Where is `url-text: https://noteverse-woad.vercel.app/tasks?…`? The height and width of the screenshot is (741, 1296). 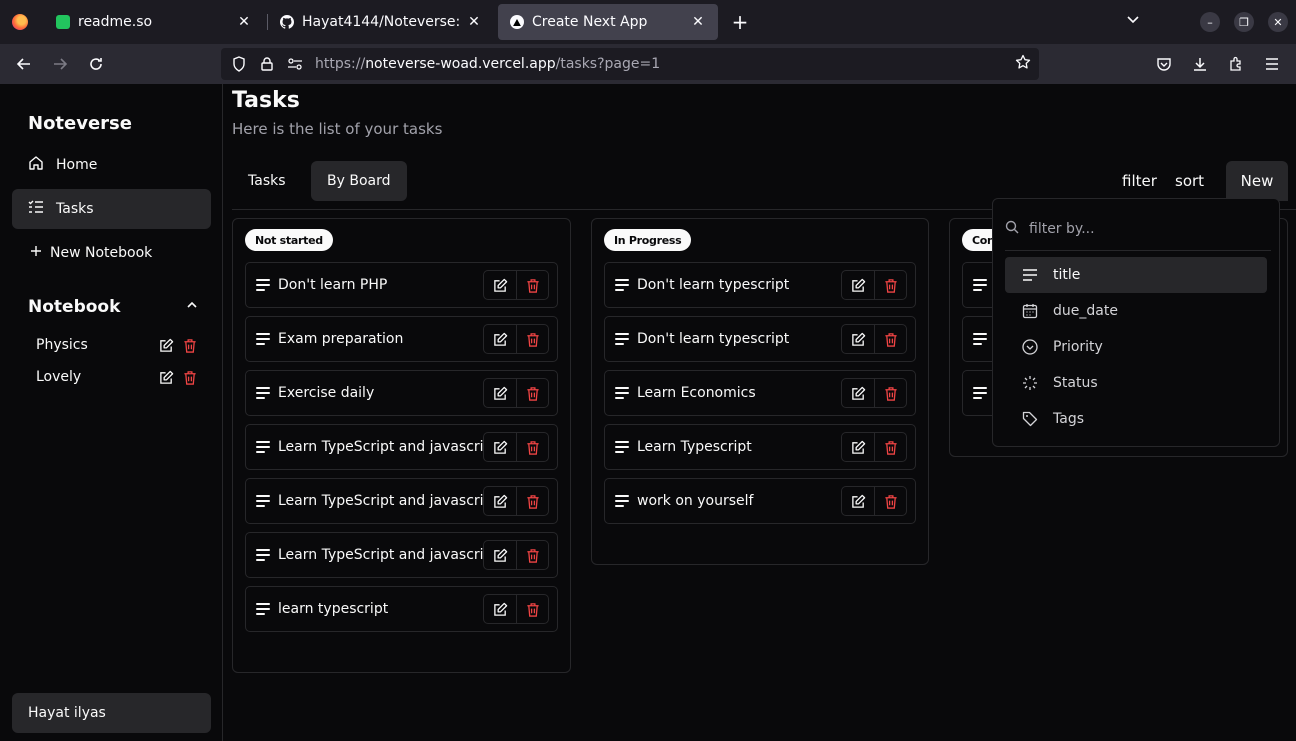 url-text: https://noteverse-woad.vercel.app/tasks?… is located at coordinates (487, 64).